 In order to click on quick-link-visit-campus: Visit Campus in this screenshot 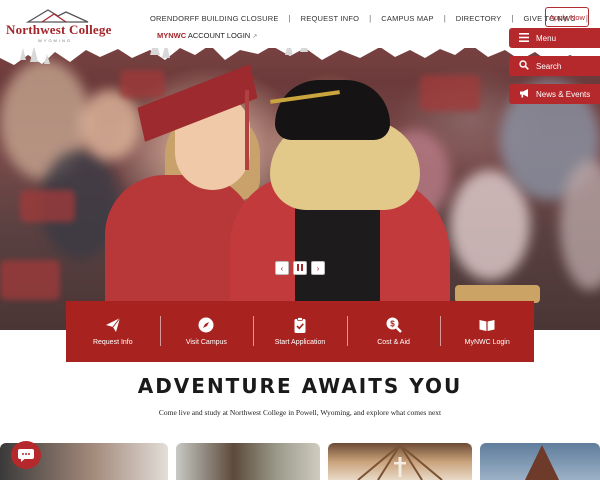, I will do `click(206, 331)`.